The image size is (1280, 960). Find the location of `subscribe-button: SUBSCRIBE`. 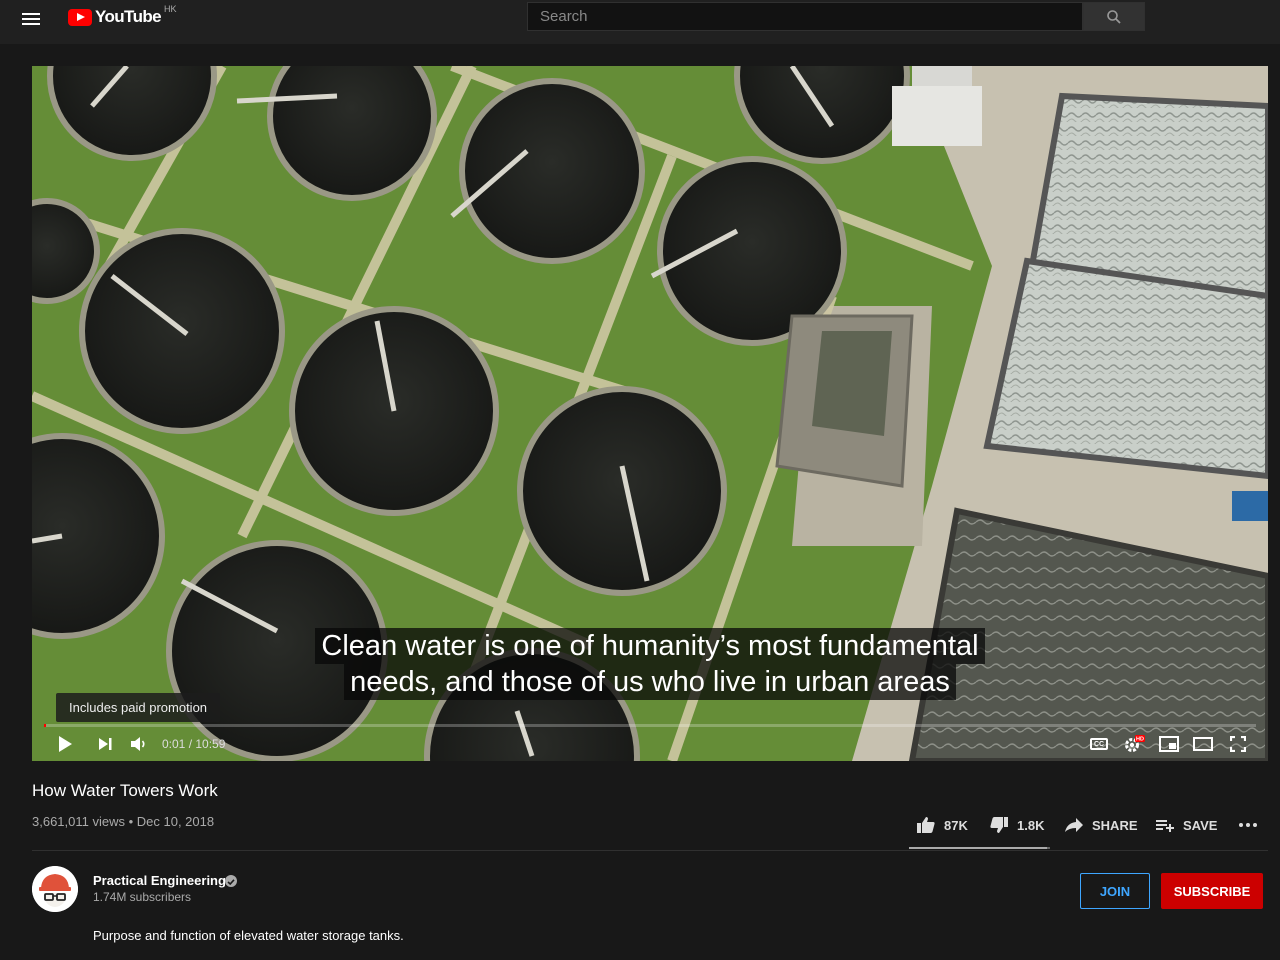

subscribe-button: SUBSCRIBE is located at coordinates (1212, 891).